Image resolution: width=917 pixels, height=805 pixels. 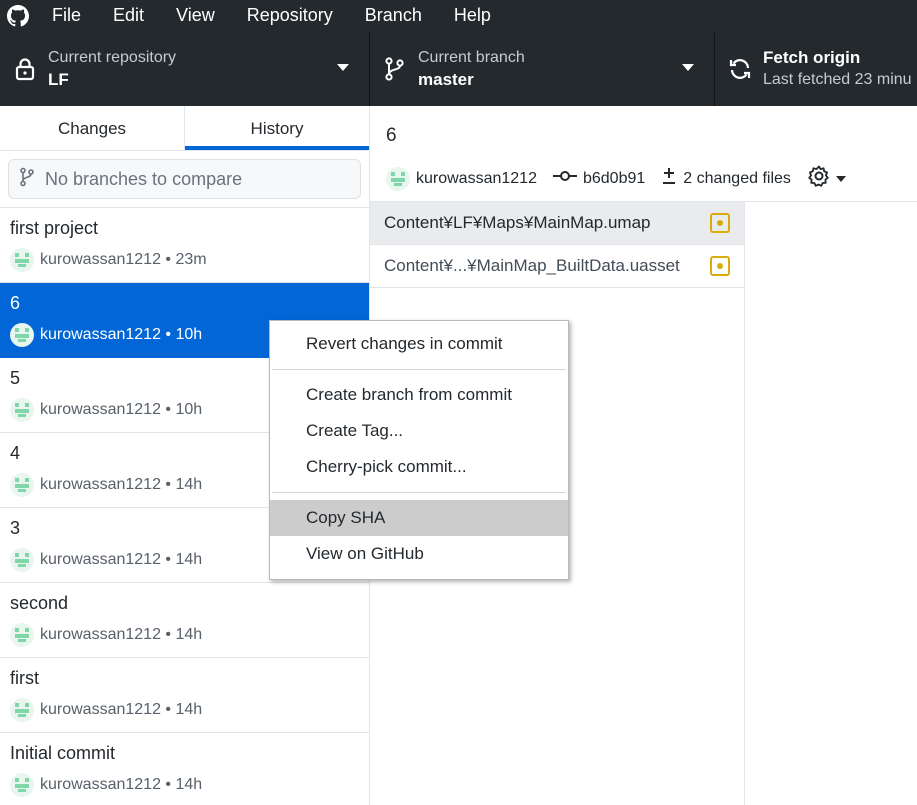 What do you see at coordinates (185, 68) in the screenshot?
I see `current-repository-button: Current repository LF` at bounding box center [185, 68].